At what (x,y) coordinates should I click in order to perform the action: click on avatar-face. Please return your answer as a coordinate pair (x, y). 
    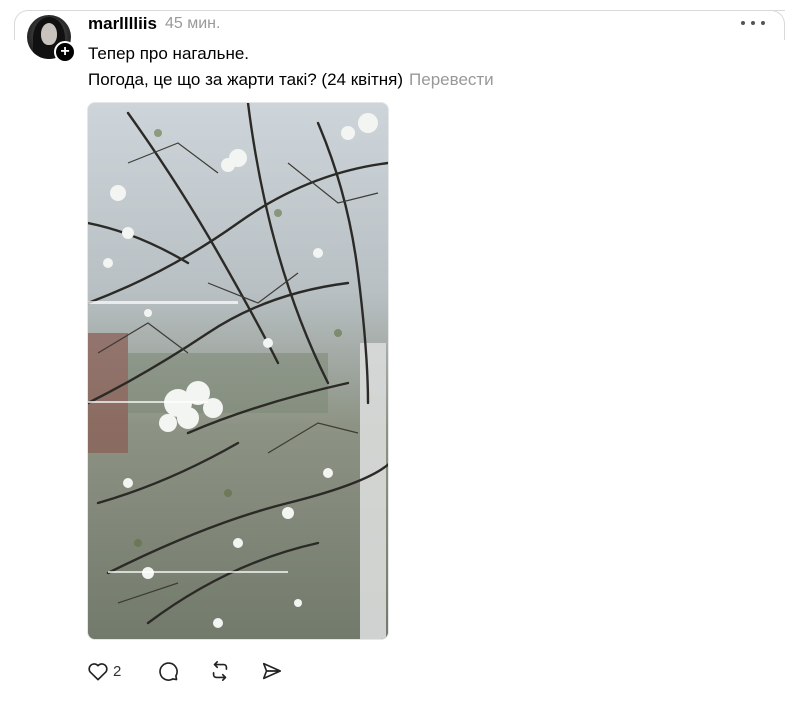
    Looking at the image, I should click on (49, 34).